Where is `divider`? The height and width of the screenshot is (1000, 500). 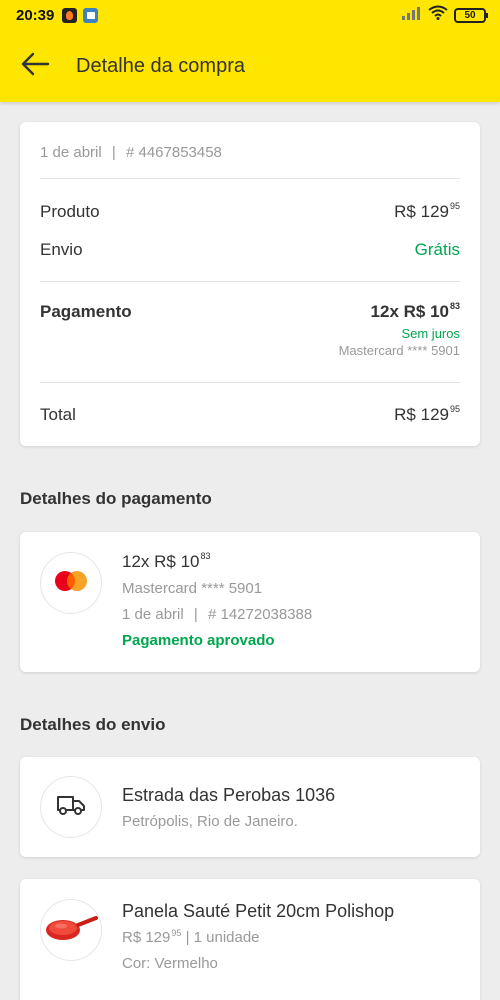 divider is located at coordinates (250, 178).